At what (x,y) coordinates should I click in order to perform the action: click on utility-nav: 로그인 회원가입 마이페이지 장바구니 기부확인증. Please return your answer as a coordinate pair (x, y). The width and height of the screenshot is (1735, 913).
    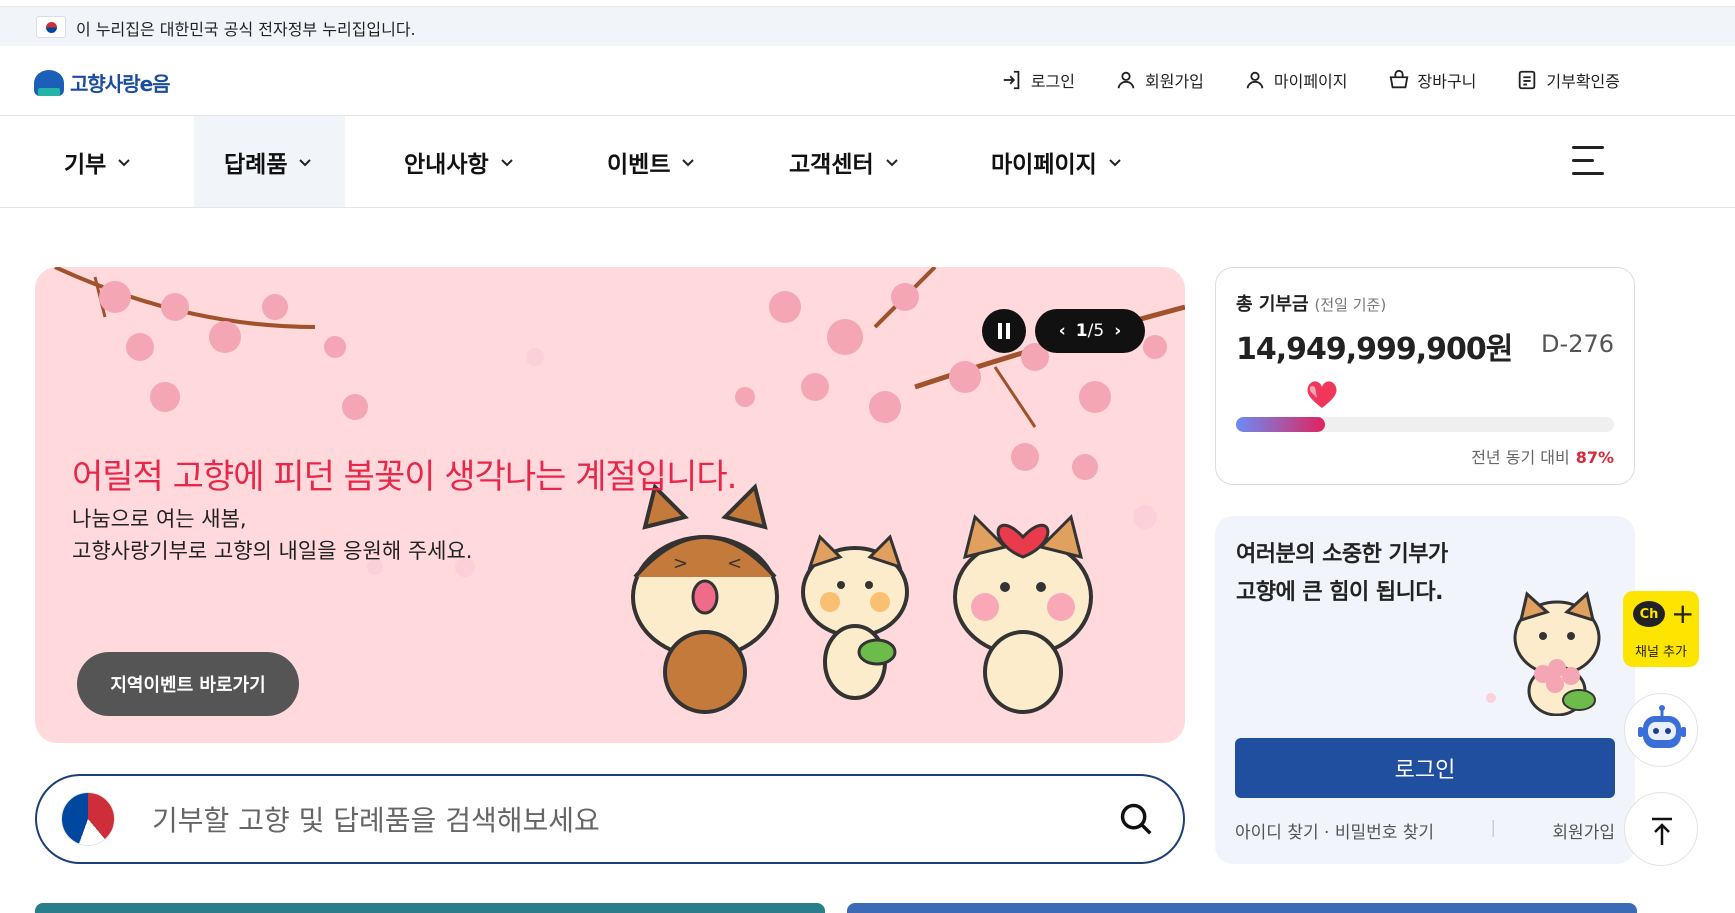
    Looking at the image, I should click on (1310, 80).